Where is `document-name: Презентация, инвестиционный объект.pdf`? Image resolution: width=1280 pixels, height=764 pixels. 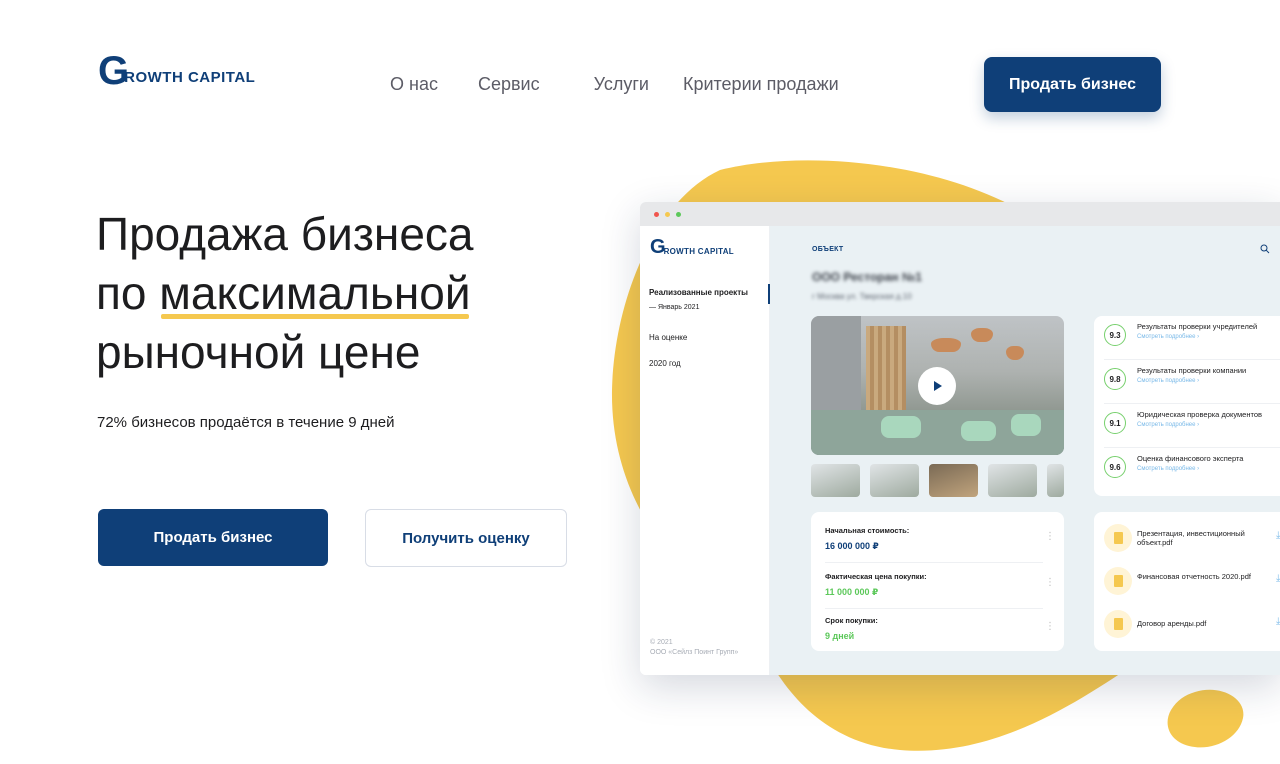
document-name: Презентация, инвестиционный объект.pdf is located at coordinates (1191, 538).